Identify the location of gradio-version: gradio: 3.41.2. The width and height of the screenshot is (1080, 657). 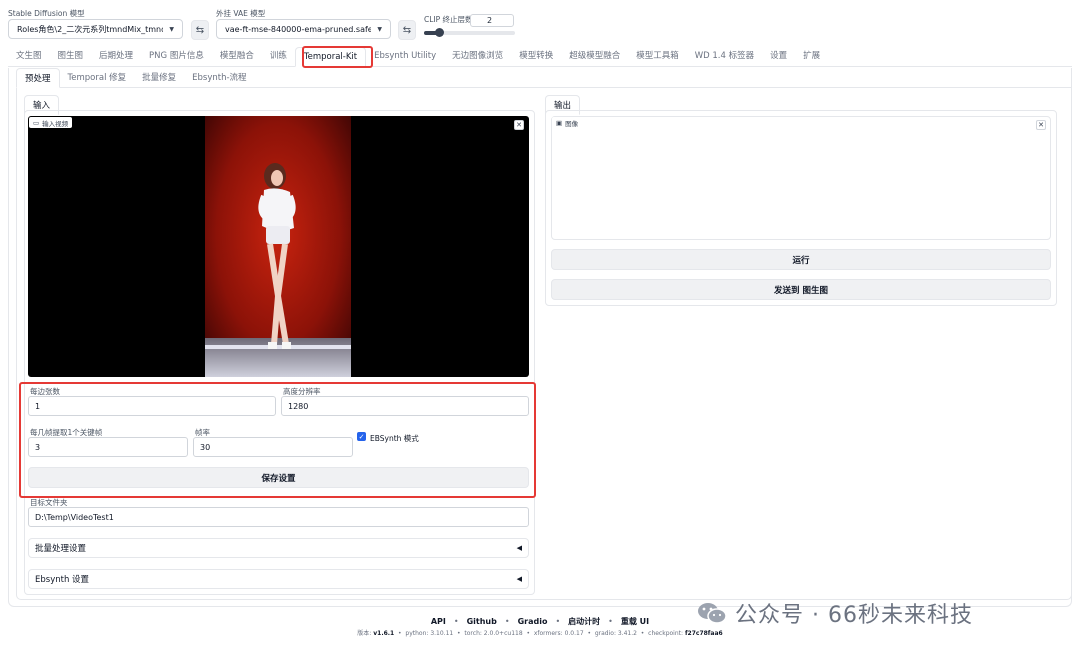
(615, 633).